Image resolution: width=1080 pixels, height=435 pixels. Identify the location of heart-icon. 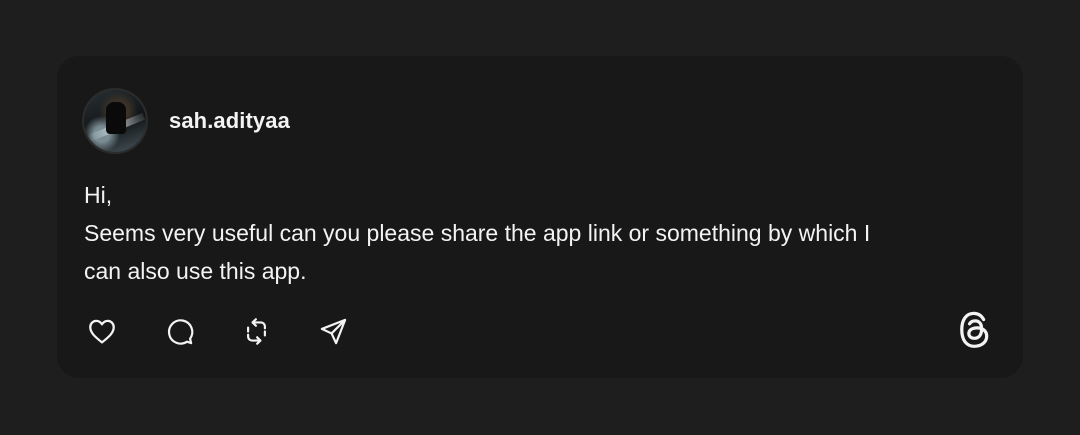
(102, 331).